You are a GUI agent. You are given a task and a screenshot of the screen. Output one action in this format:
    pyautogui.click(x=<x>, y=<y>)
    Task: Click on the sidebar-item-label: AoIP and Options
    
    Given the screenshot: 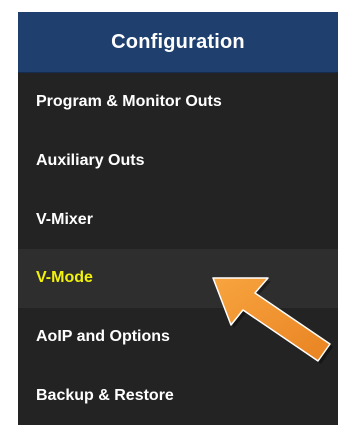 What is the action you would take?
    pyautogui.click(x=103, y=337)
    